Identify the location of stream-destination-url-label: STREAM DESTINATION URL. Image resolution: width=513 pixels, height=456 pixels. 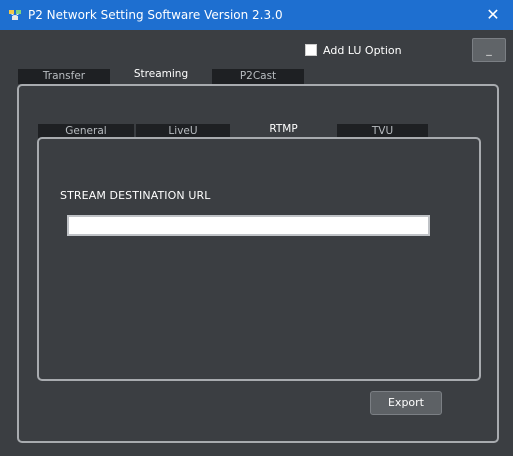
(135, 195).